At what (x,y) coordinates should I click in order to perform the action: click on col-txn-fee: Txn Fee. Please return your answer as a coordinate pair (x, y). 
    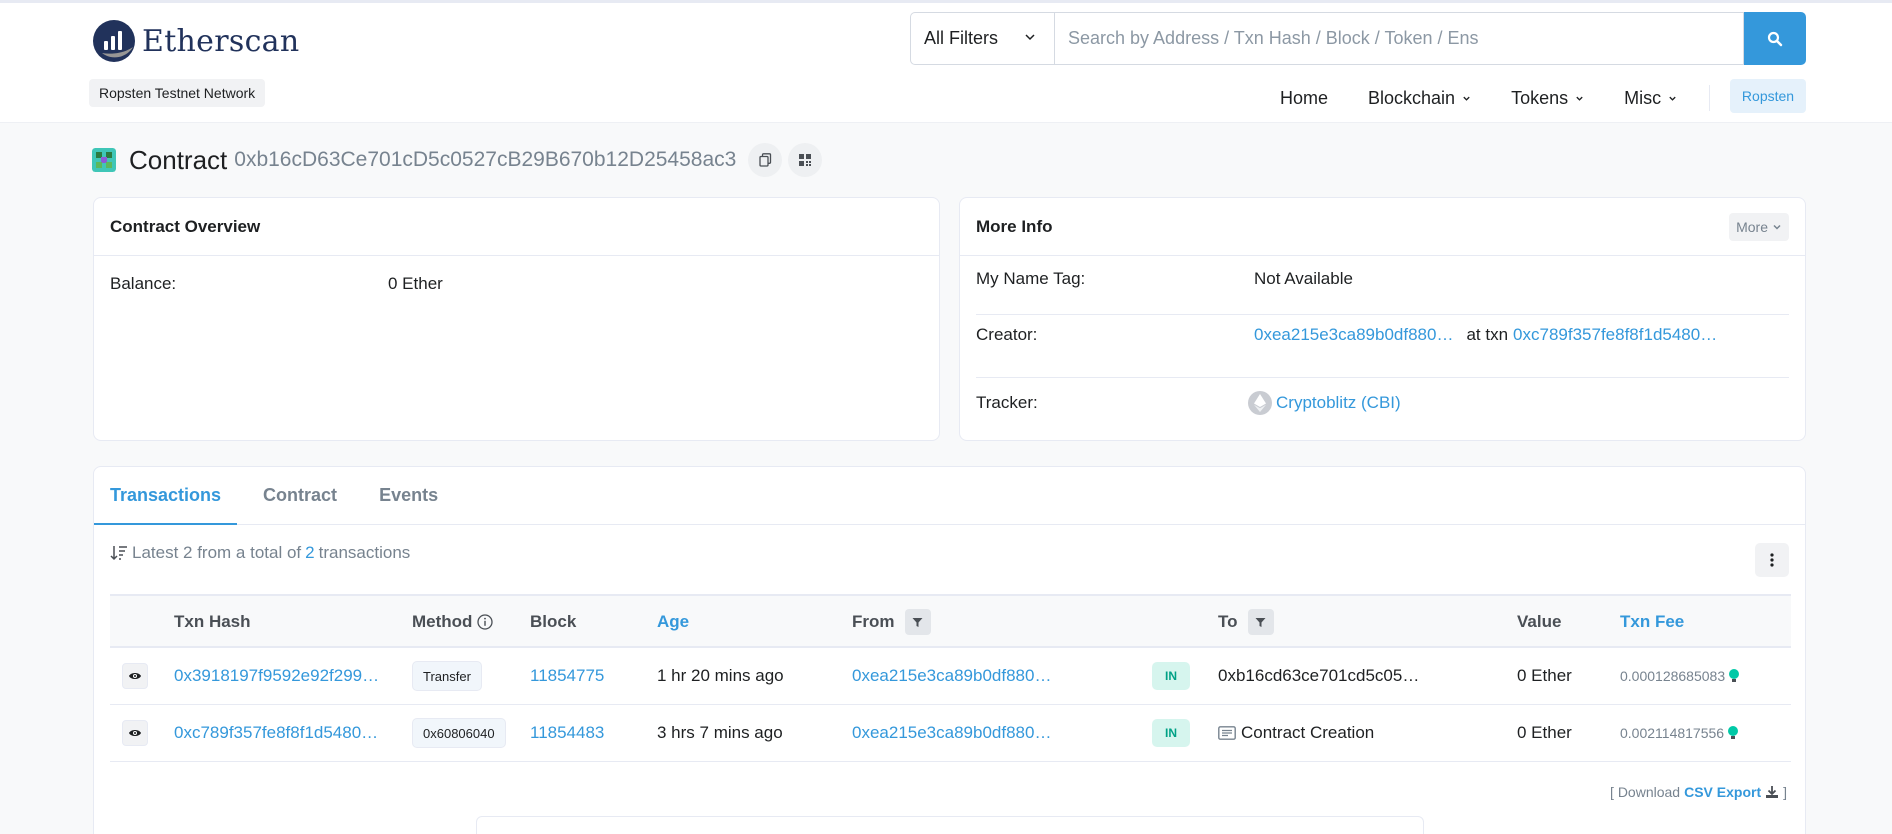
    Looking at the image, I should click on (1652, 622).